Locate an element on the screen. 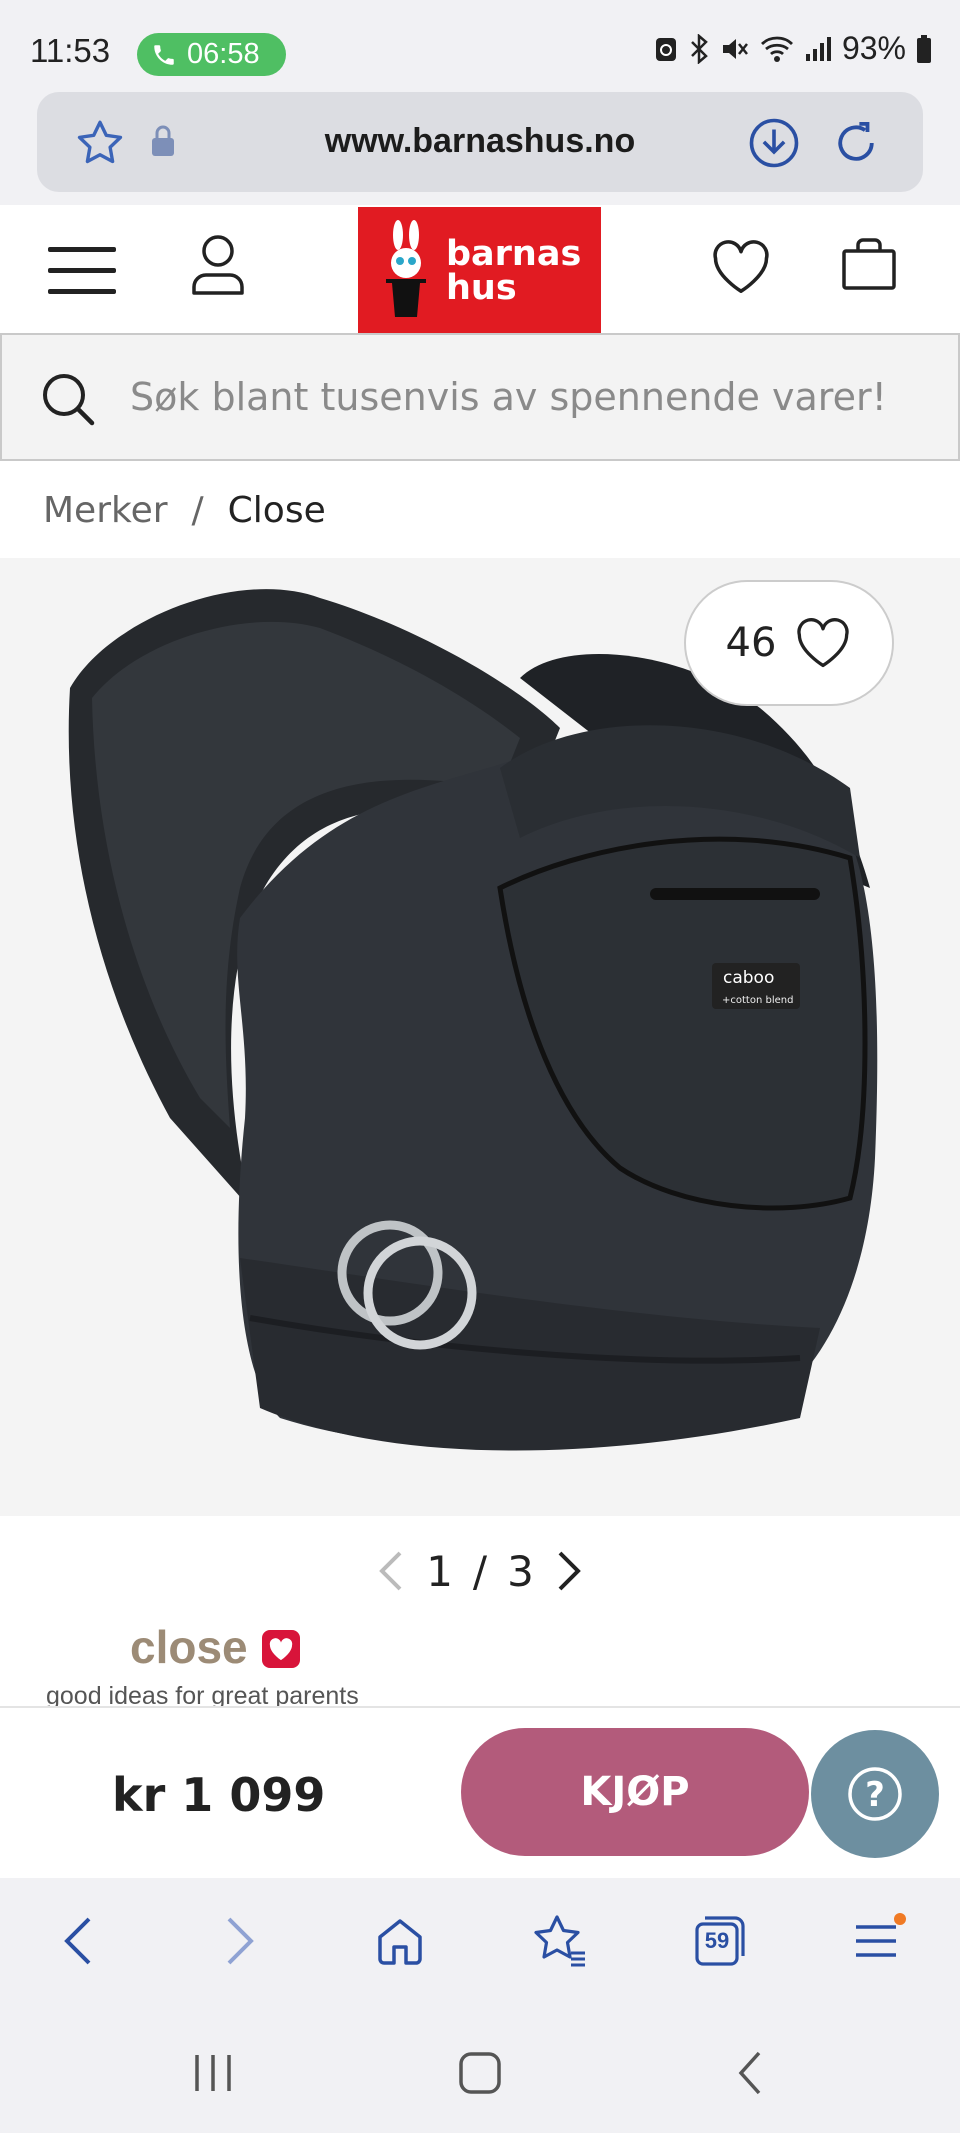  bluetooth-icon is located at coordinates (699, 48).